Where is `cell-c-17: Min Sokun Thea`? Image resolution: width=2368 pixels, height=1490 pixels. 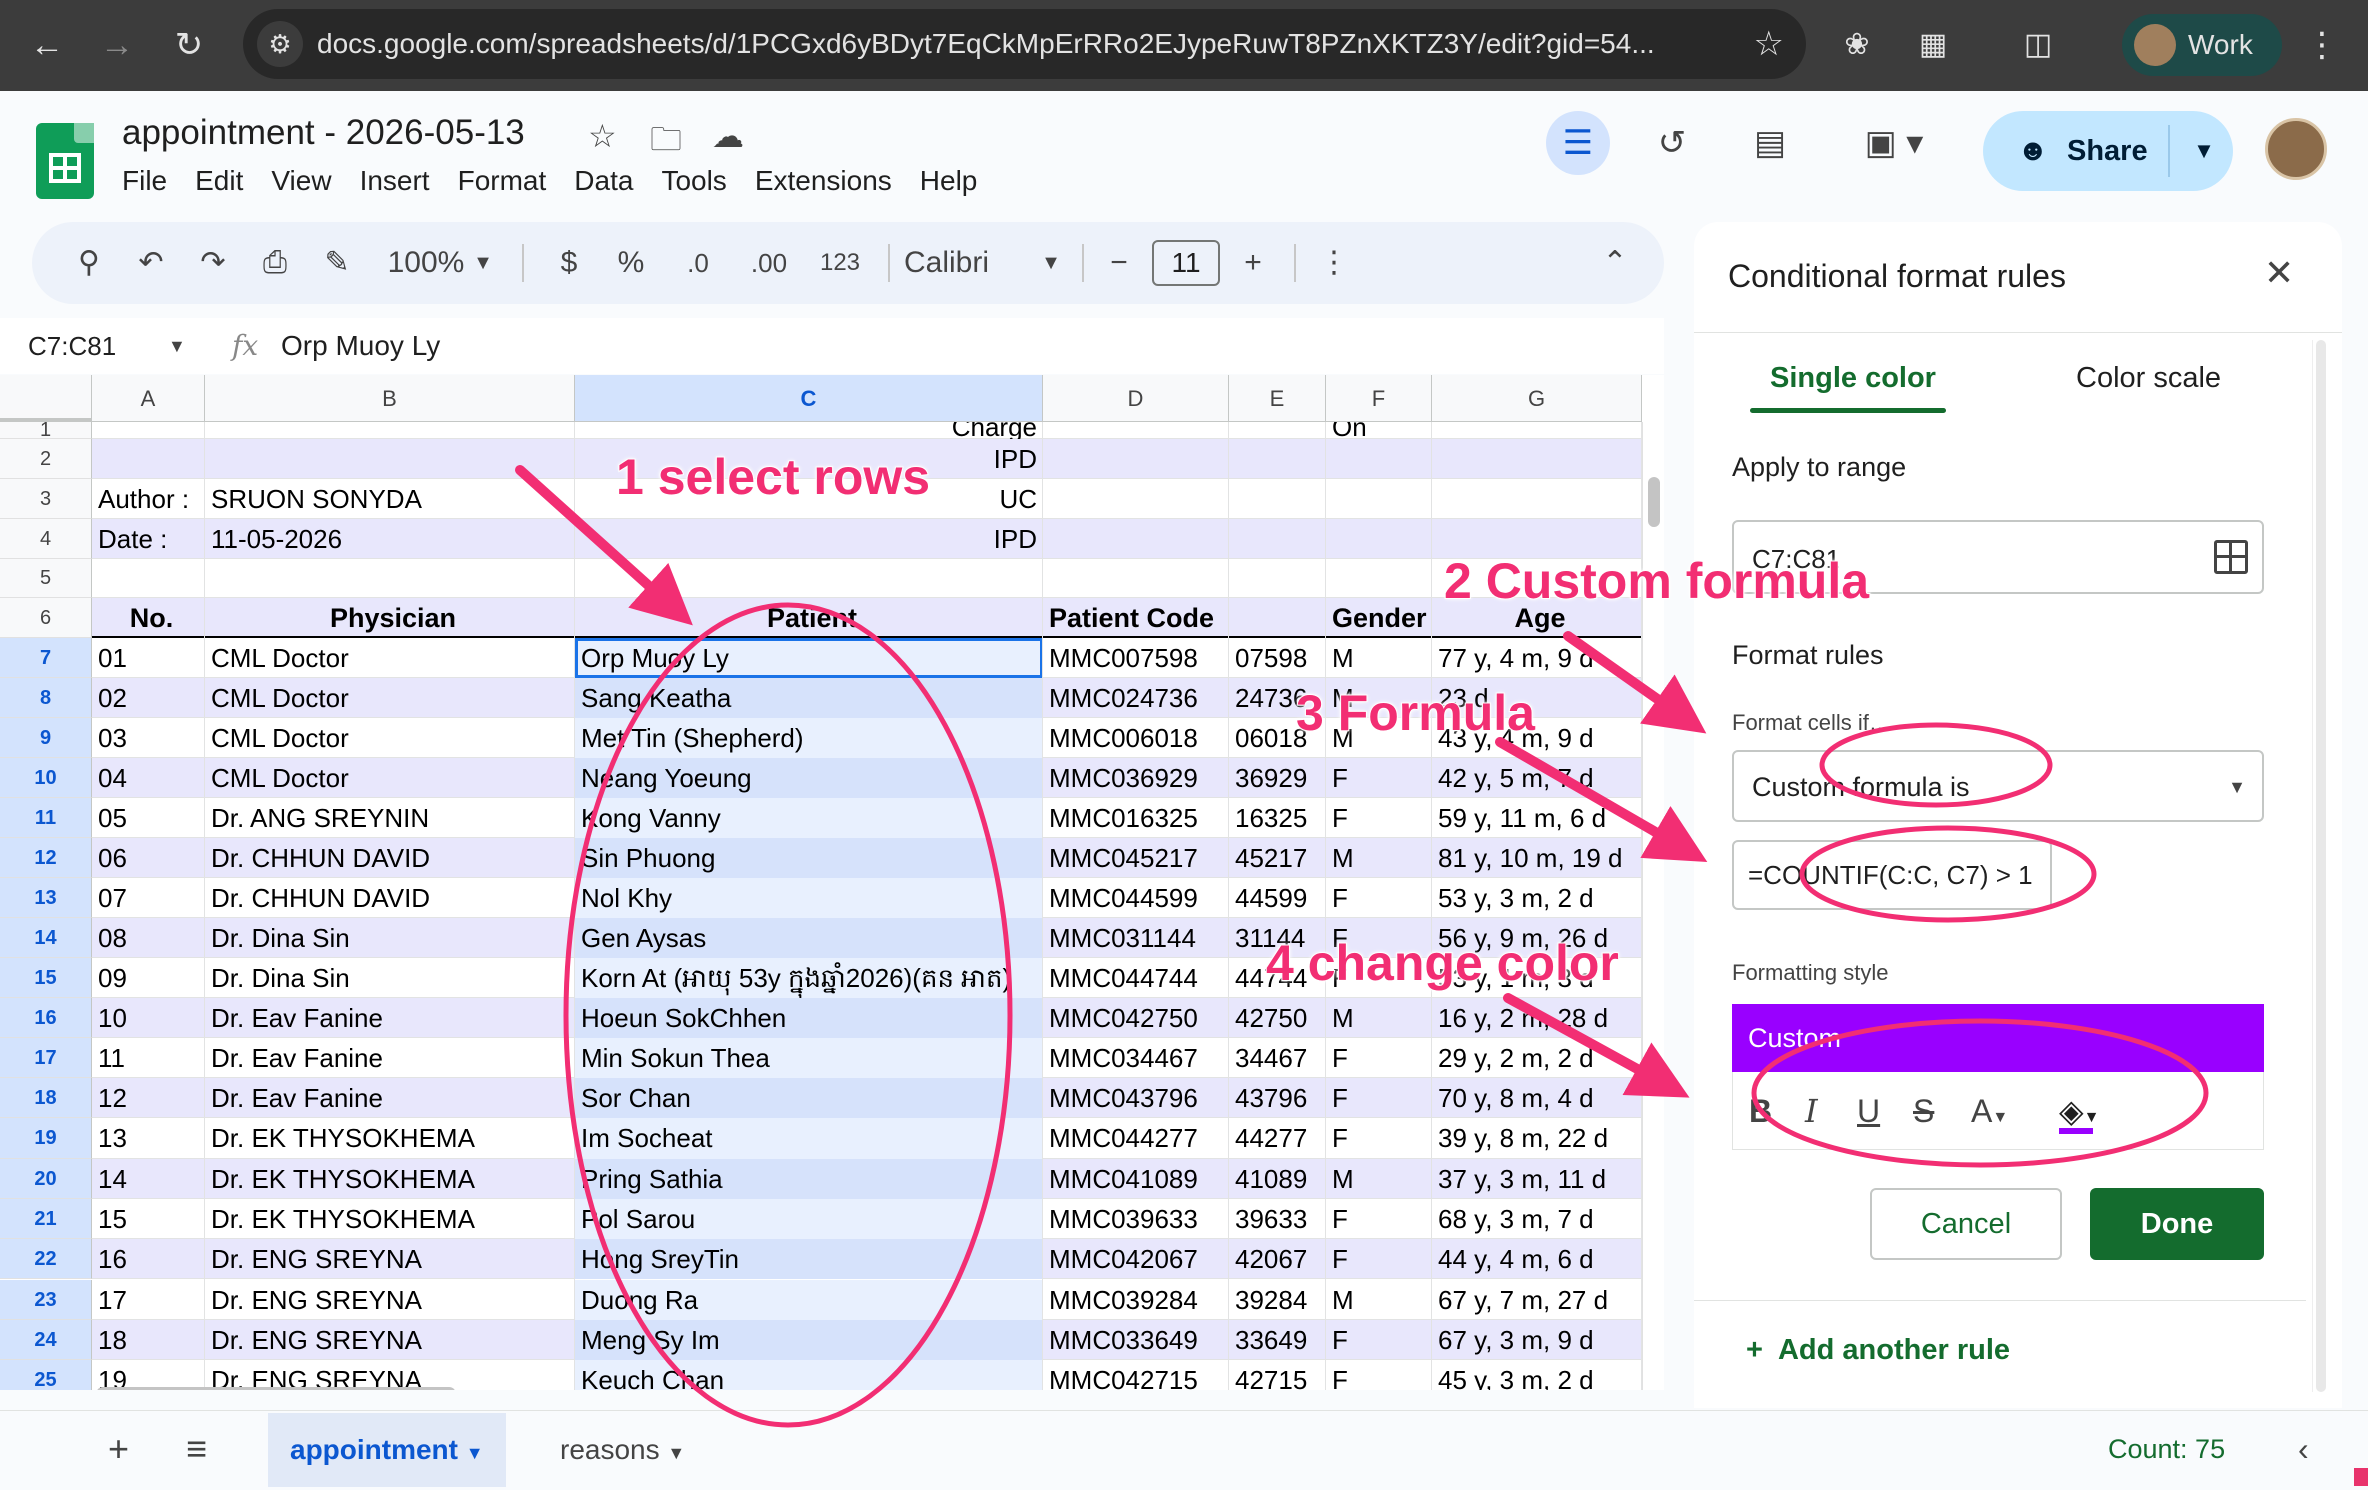
cell-c-17: Min Sokun Thea is located at coordinates (809, 1058).